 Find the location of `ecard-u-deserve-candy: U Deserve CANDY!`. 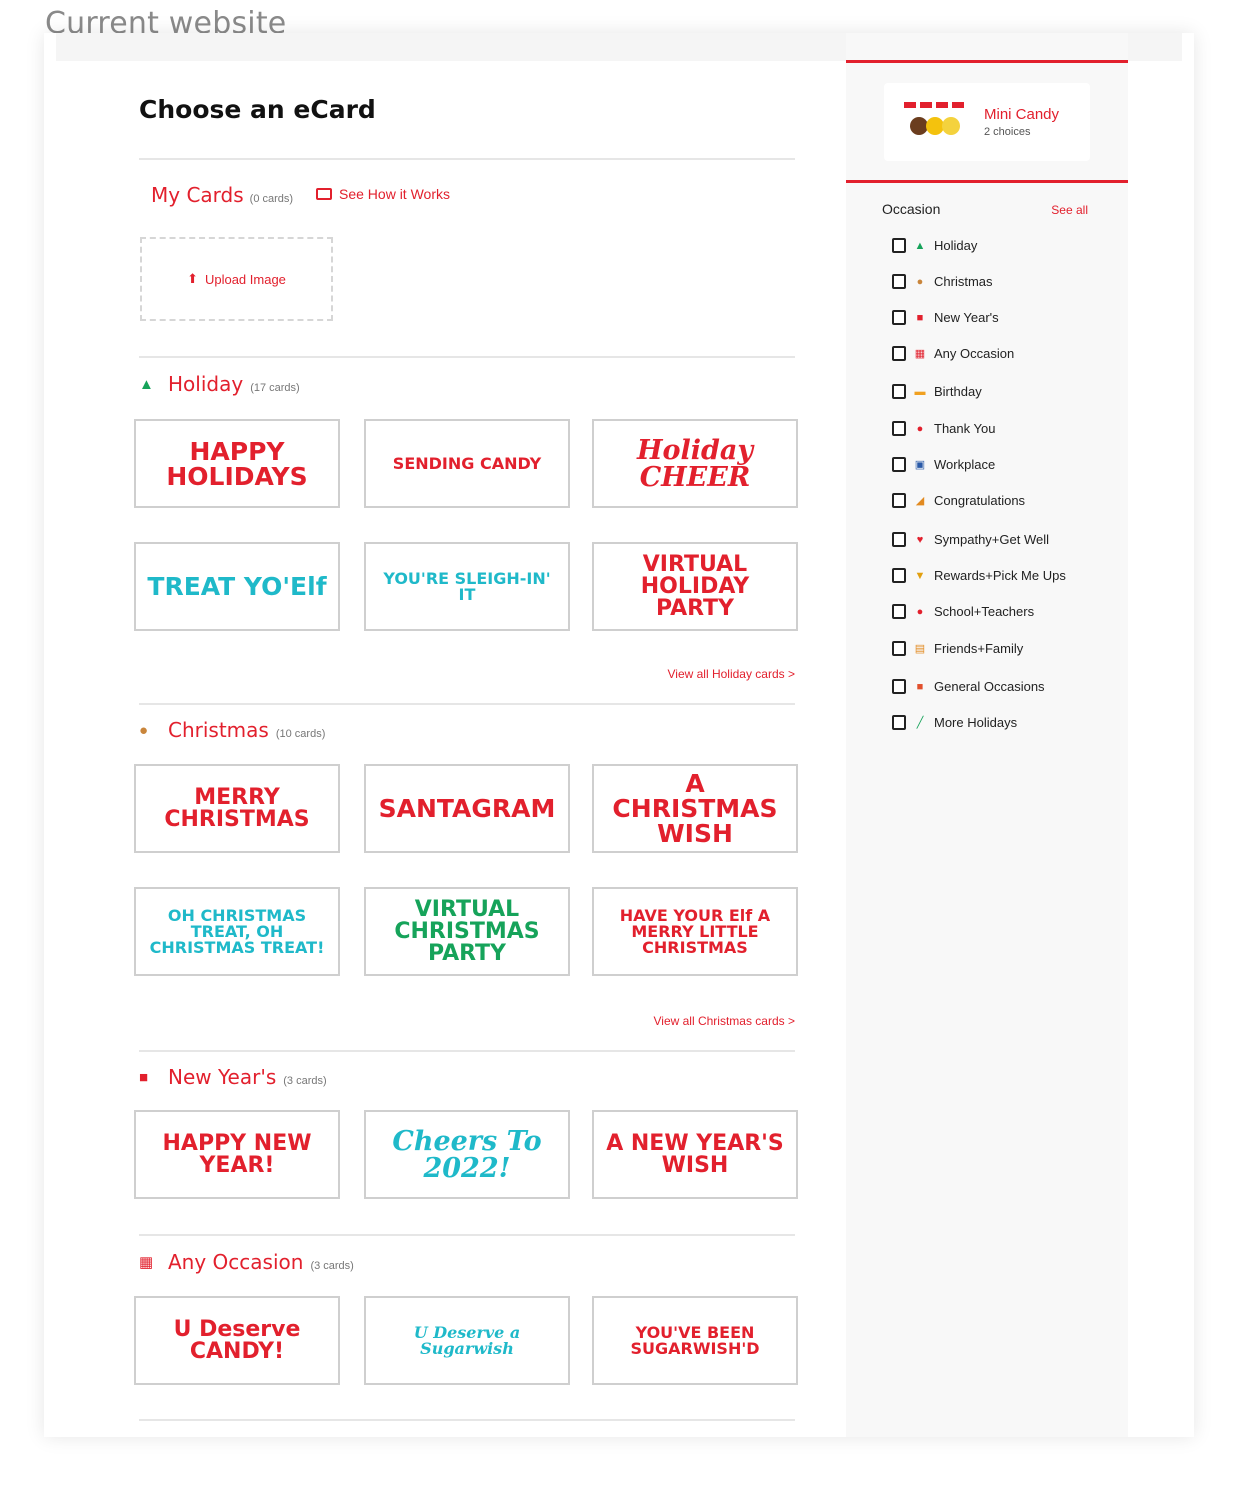

ecard-u-deserve-candy: U Deserve CANDY! is located at coordinates (237, 1340).